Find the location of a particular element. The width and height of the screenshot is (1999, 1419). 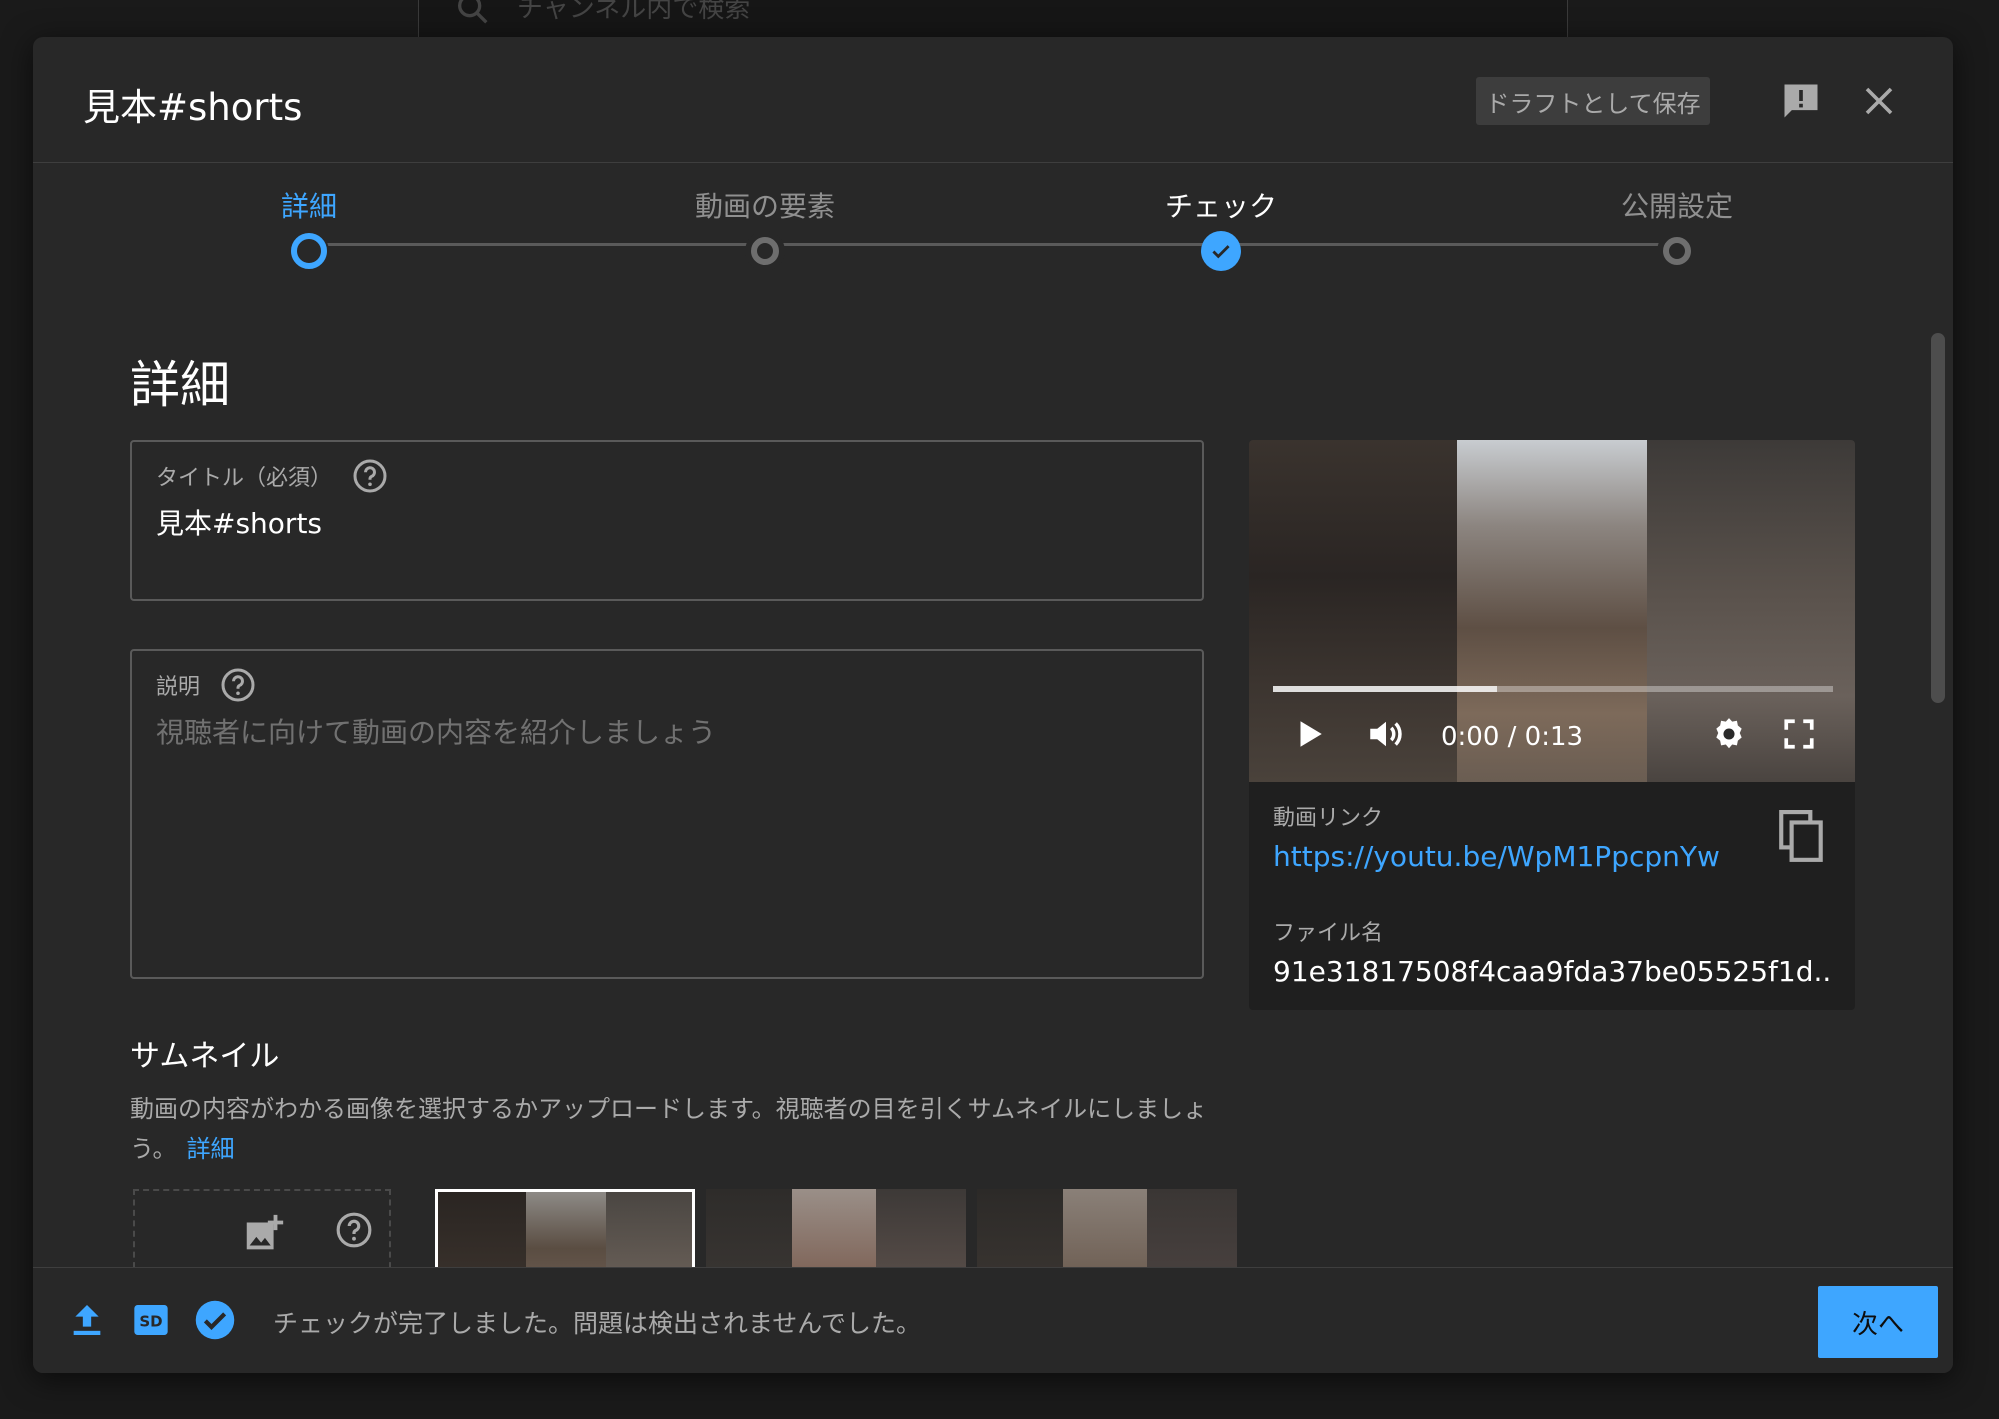

filename-label: ファイル名 is located at coordinates (1328, 933).